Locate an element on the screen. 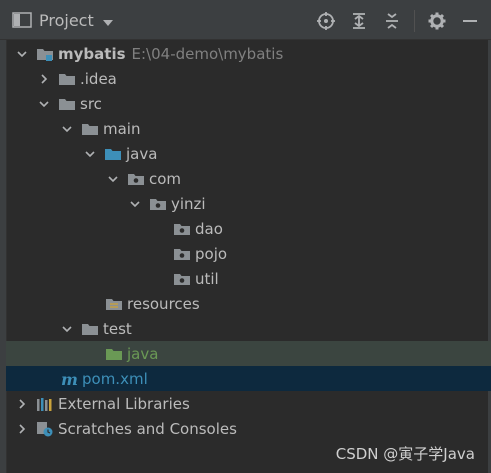 This screenshot has width=491, height=473. tree-node-scratches: Scratches and Consoles is located at coordinates (248, 428).